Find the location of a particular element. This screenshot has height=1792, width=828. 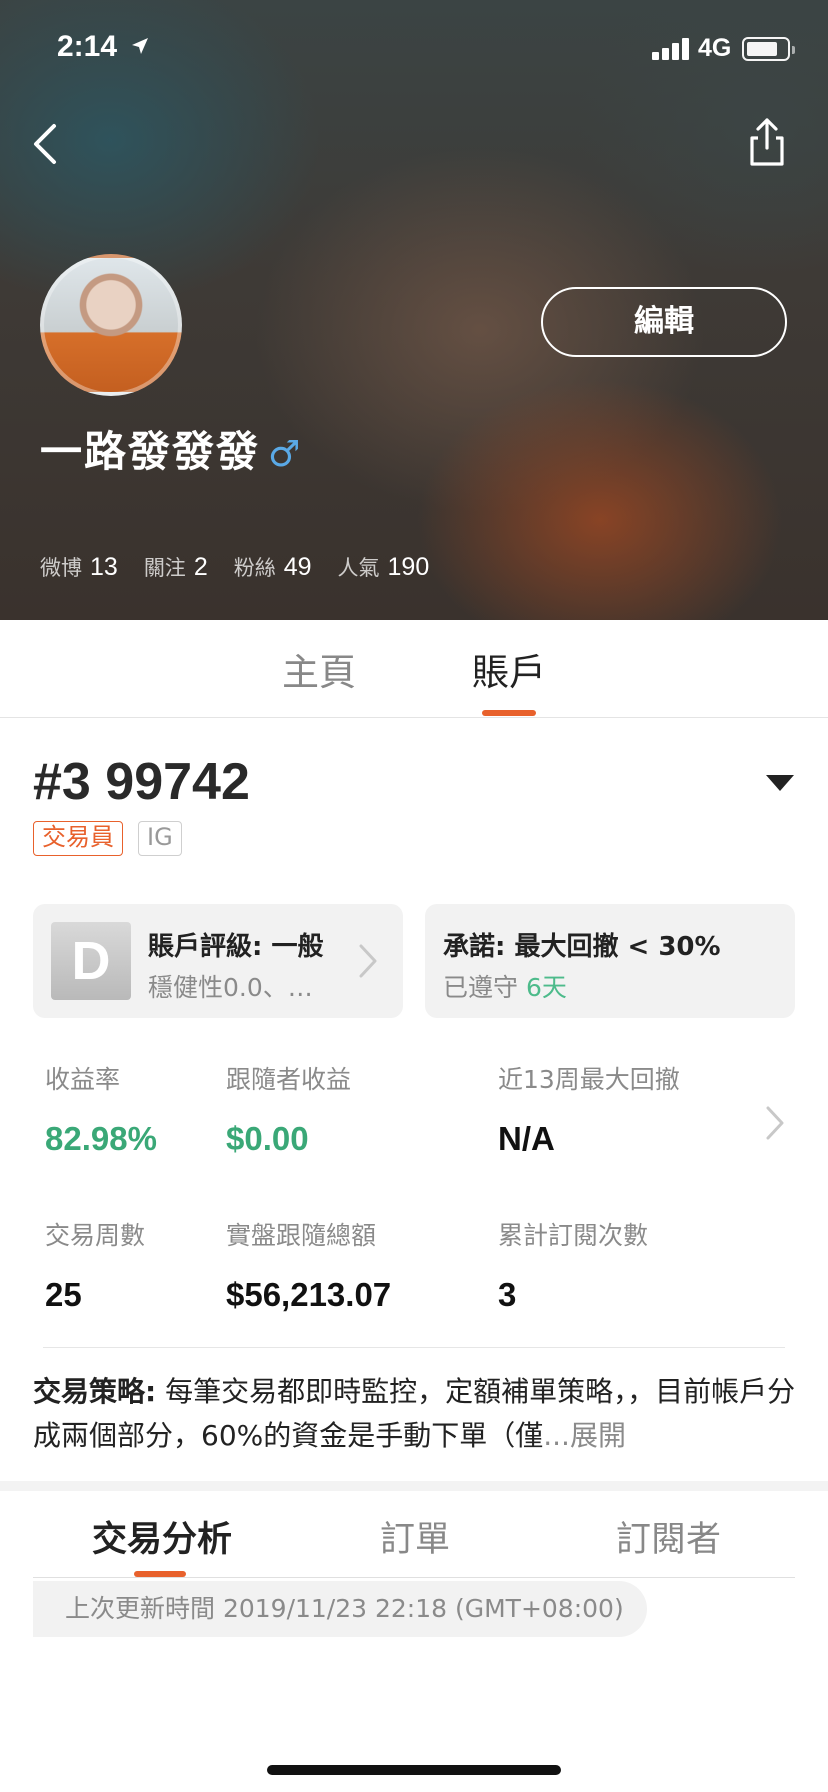

analysis-tabs: 交易分析 訂單 訂閱者 is located at coordinates (414, 1534).